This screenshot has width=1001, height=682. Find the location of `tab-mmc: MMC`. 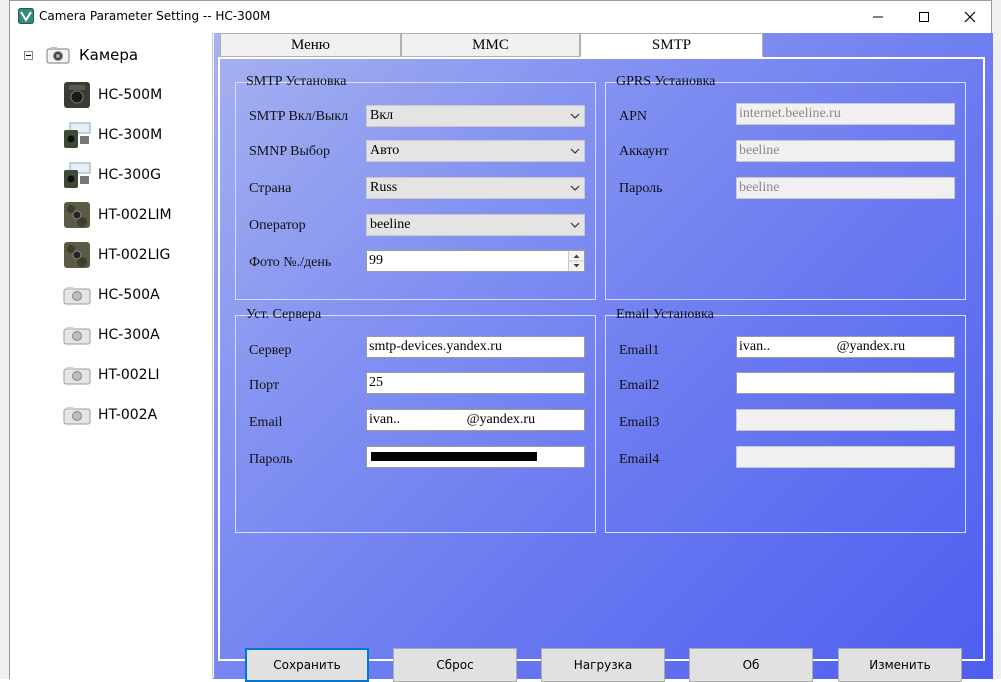

tab-mmc: MMC is located at coordinates (490, 45).